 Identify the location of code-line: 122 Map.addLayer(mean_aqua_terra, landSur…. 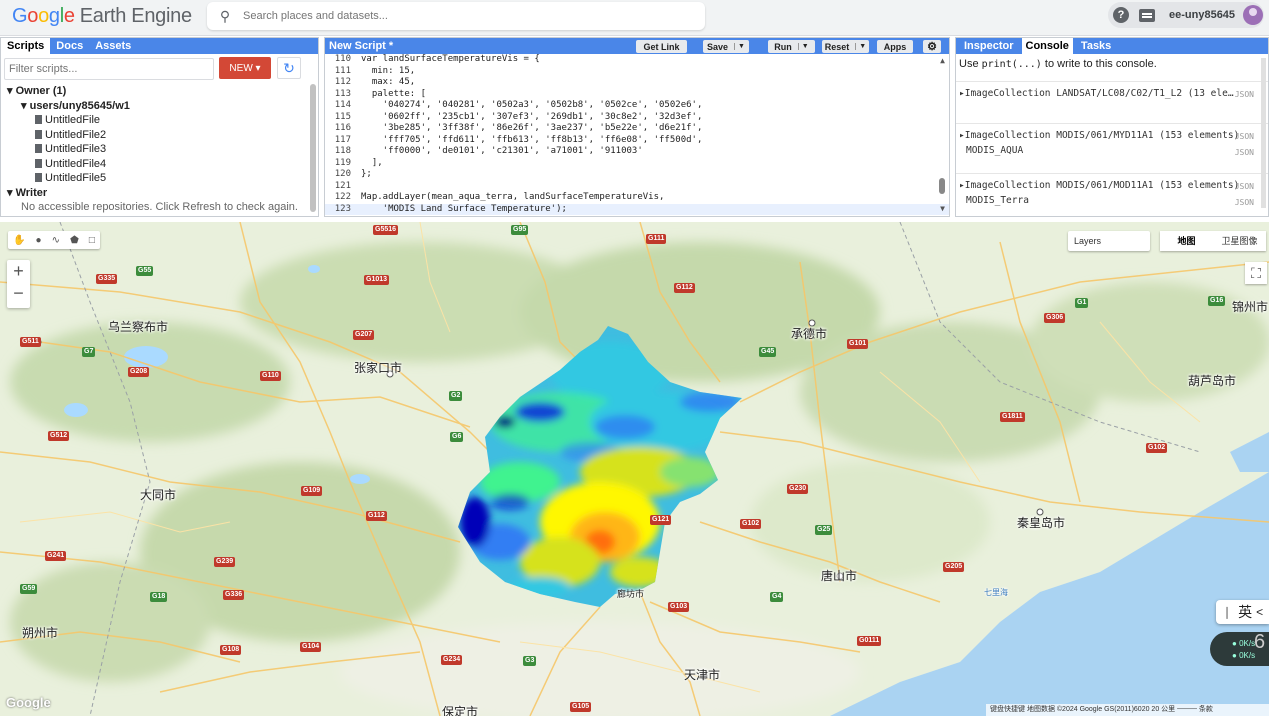
(637, 198).